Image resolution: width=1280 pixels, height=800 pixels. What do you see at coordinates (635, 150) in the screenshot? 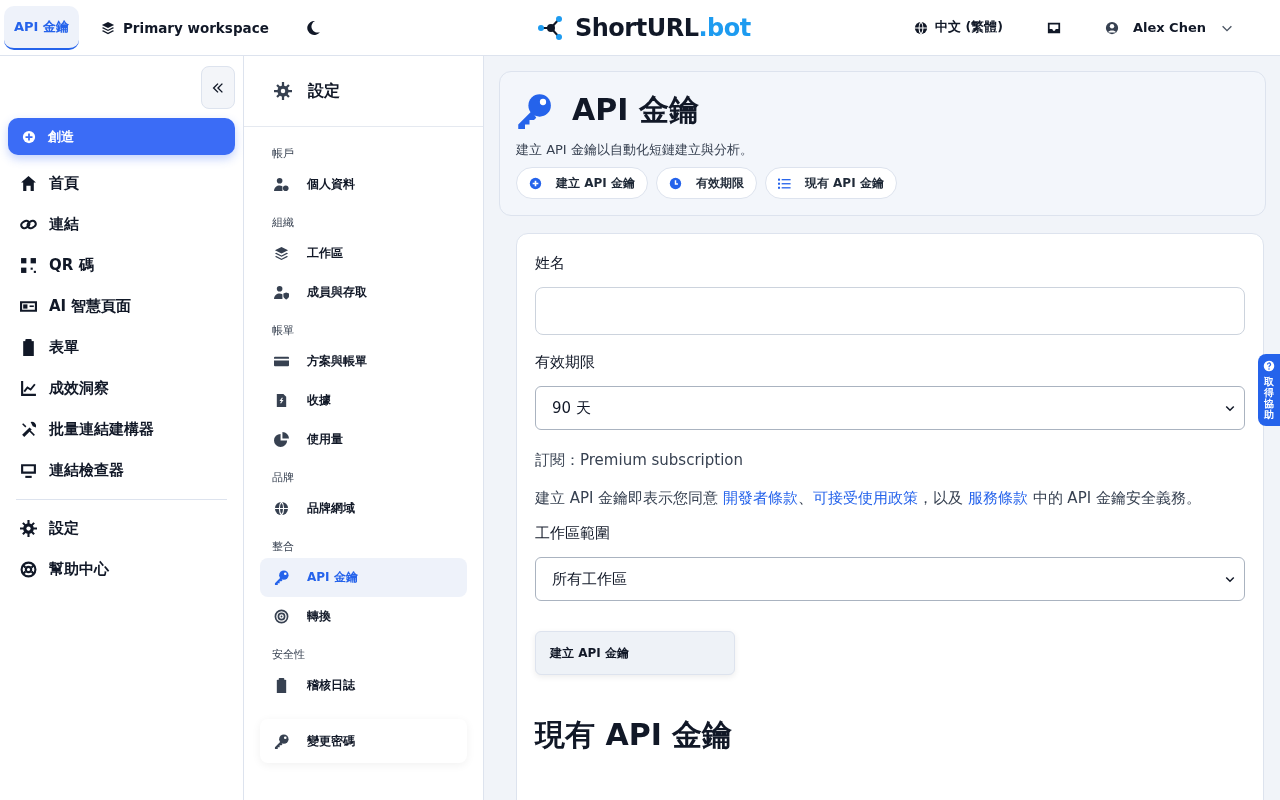
I see `page-subtitle: 建立 API 金鑰以自動化短鏈建立與分析。` at bounding box center [635, 150].